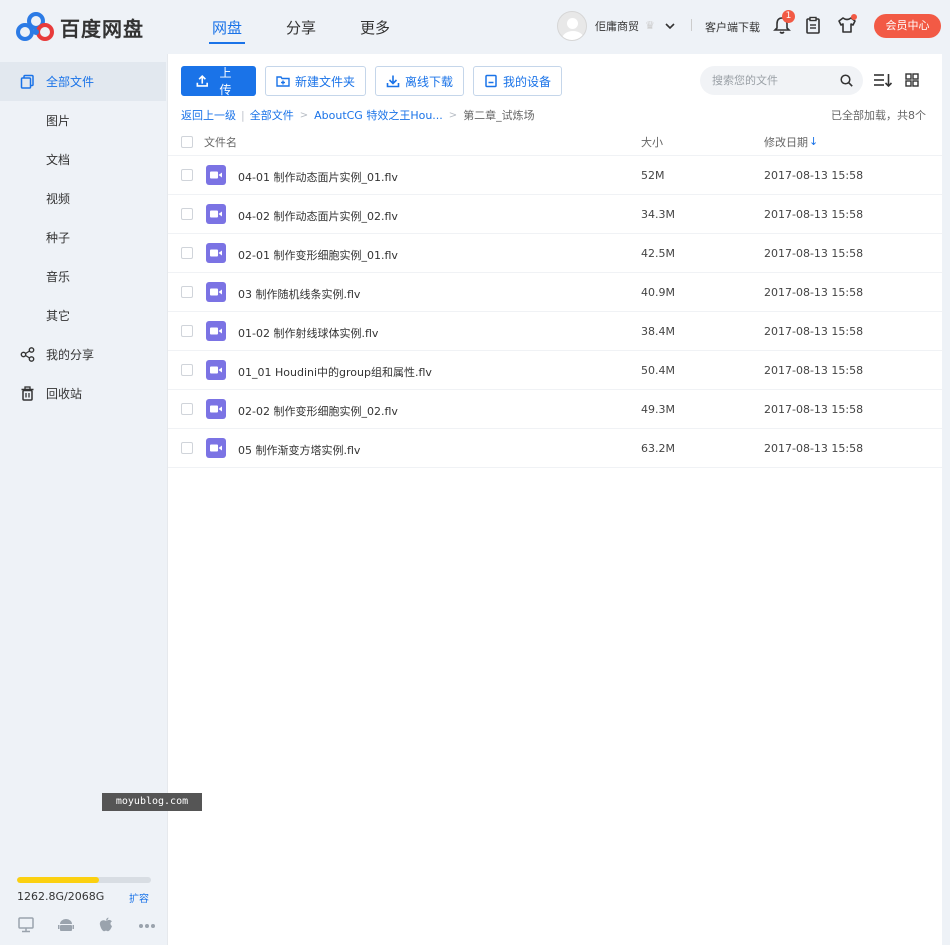 This screenshot has height=945, width=950. I want to click on sidebar-item-label: 其它, so click(58, 316).